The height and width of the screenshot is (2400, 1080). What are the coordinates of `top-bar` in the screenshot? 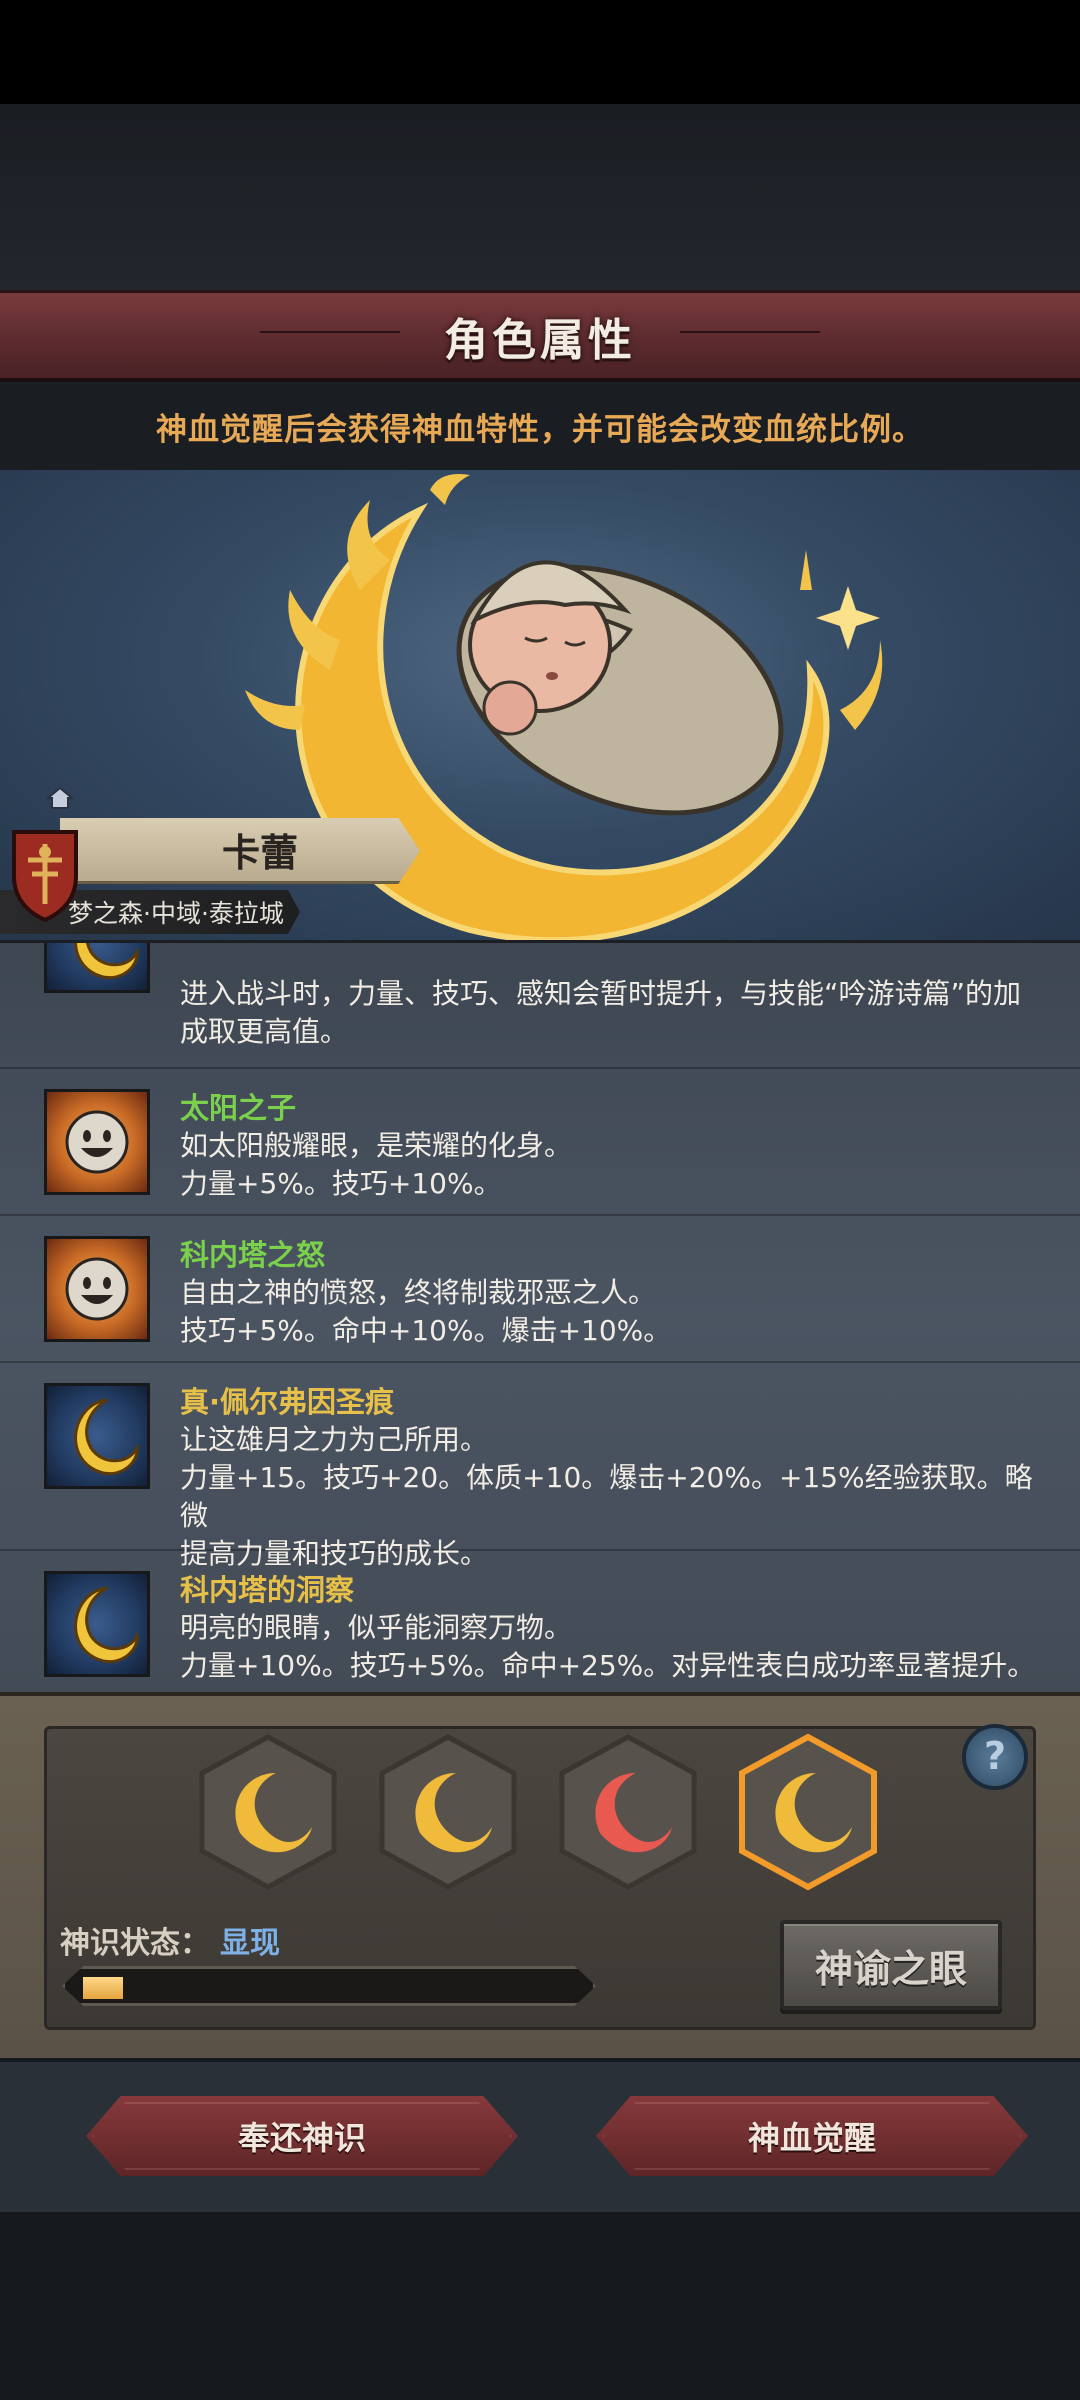 It's located at (540, 52).